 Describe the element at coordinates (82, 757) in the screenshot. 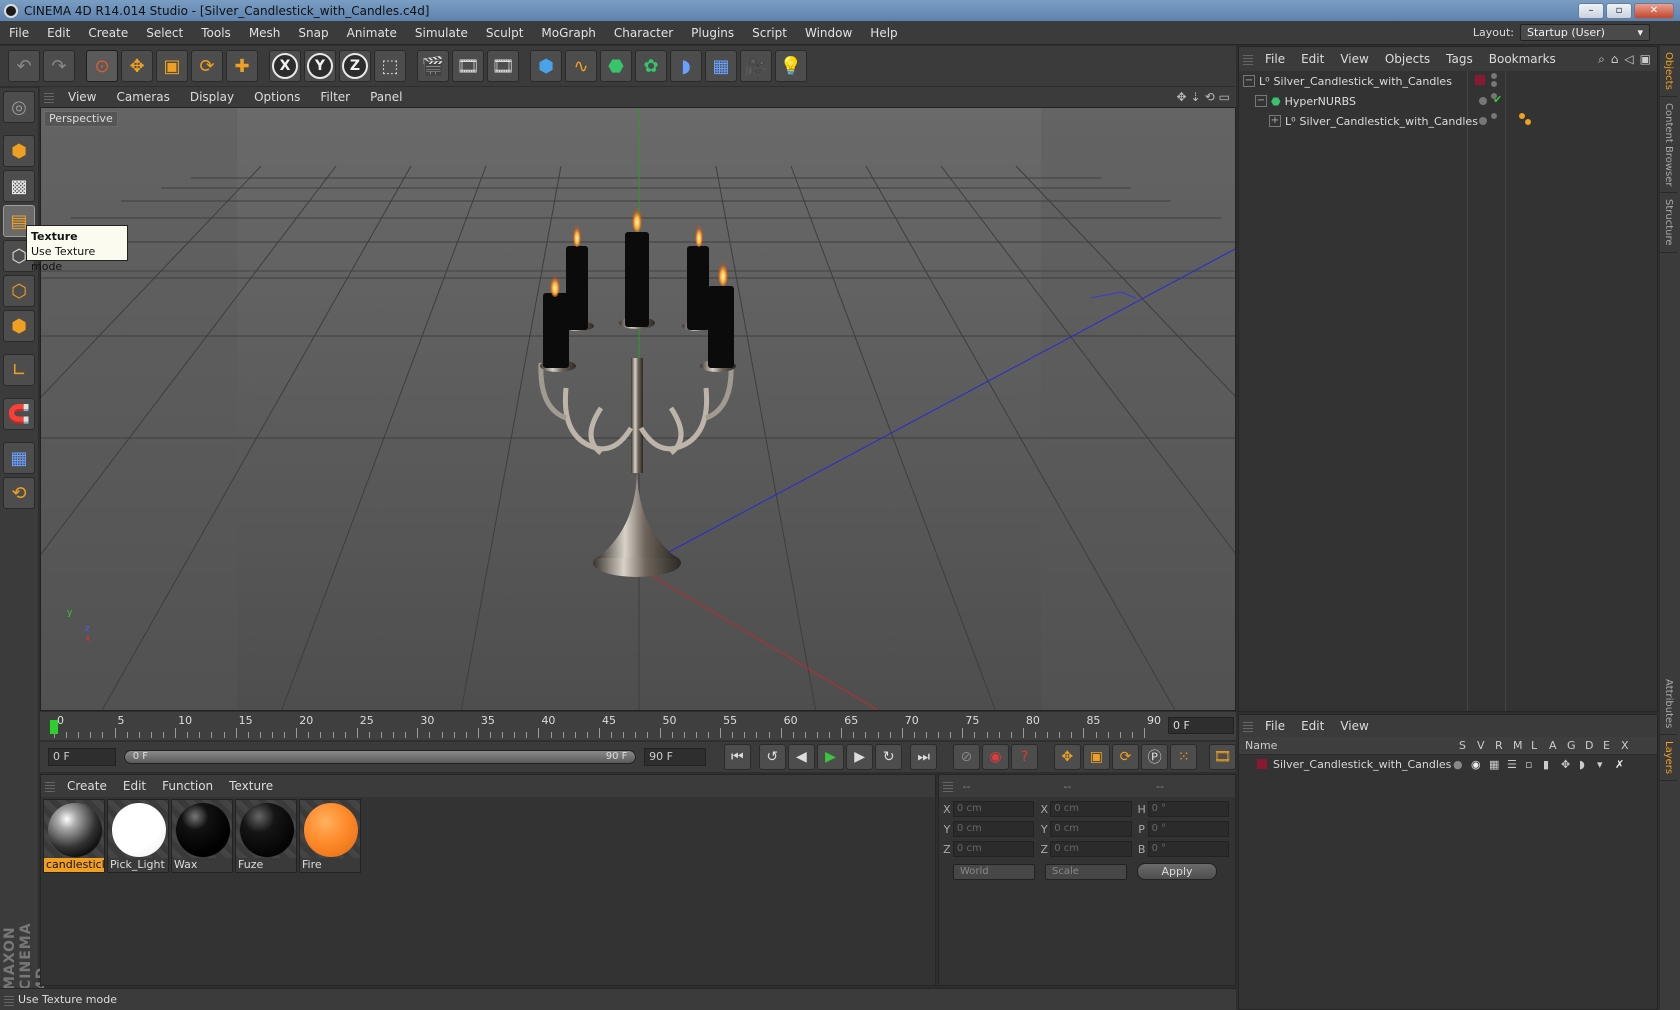

I see `start-frame-field: 0 F` at that location.